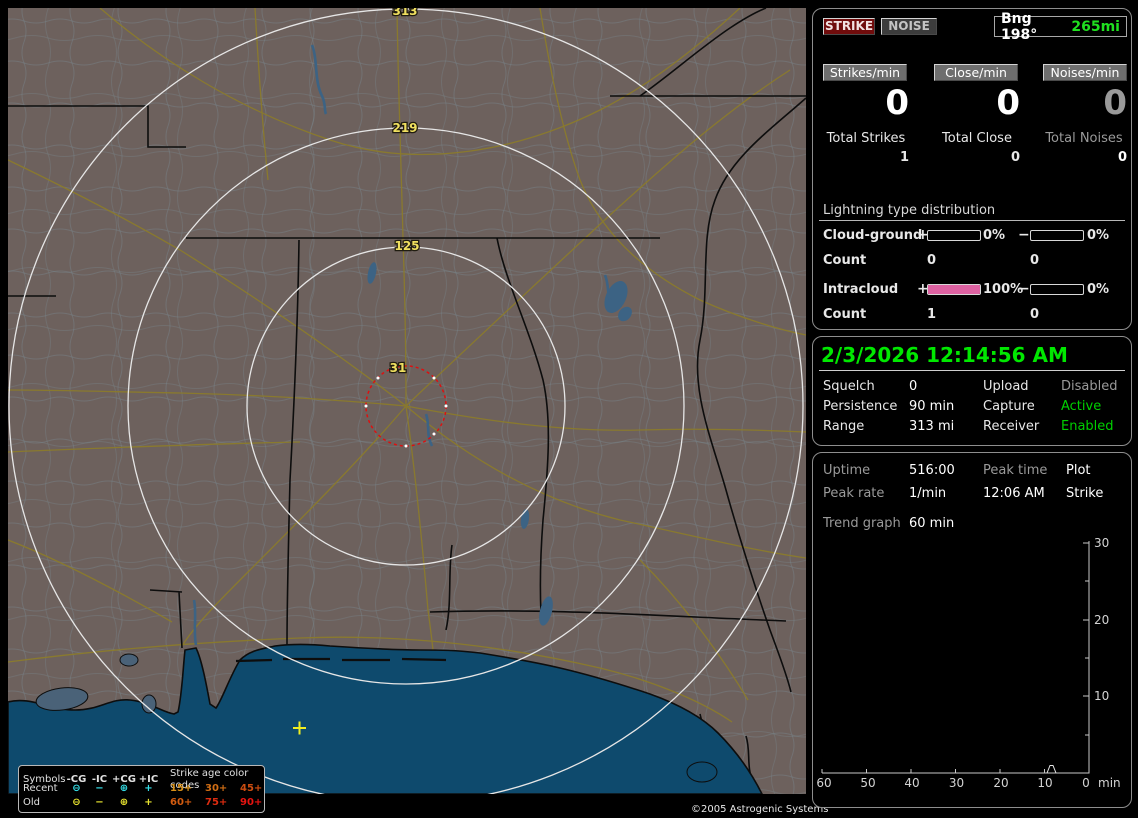 The height and width of the screenshot is (818, 1138). I want to click on cloud-ground-label: Cloud-ground, so click(873, 235).